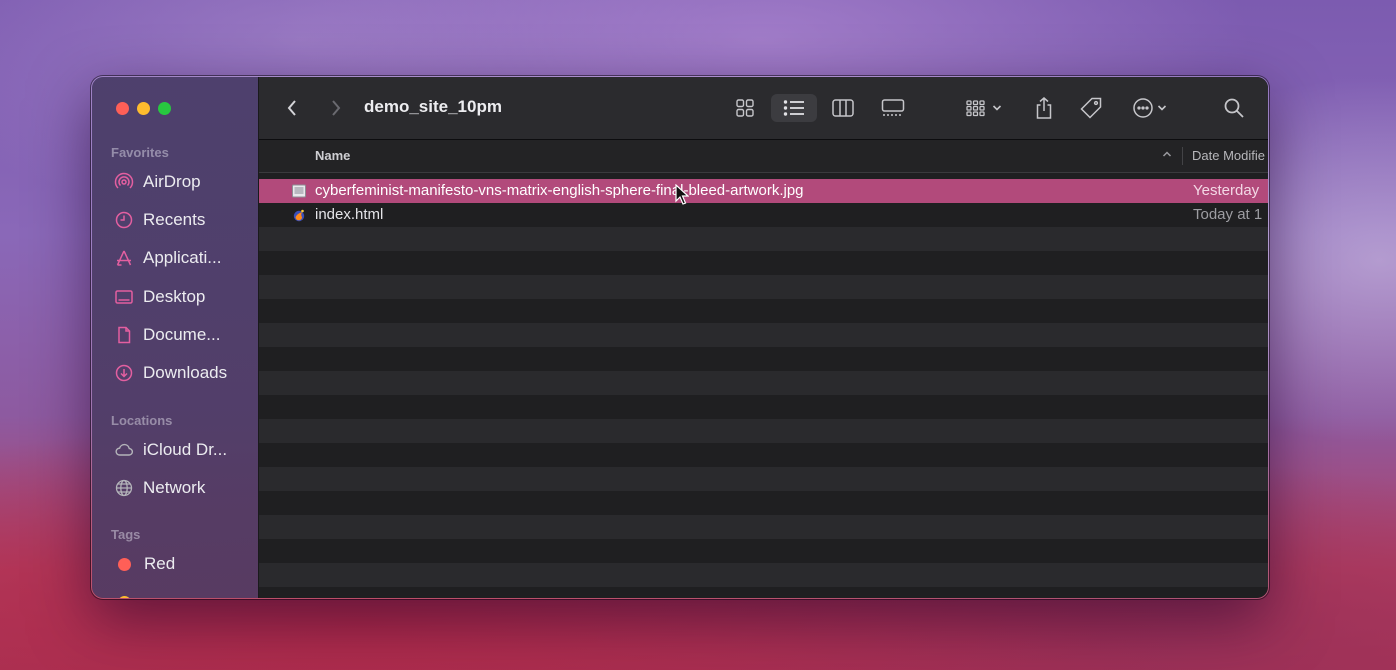 The width and height of the screenshot is (1396, 670). I want to click on forward-button, so click(336, 108).